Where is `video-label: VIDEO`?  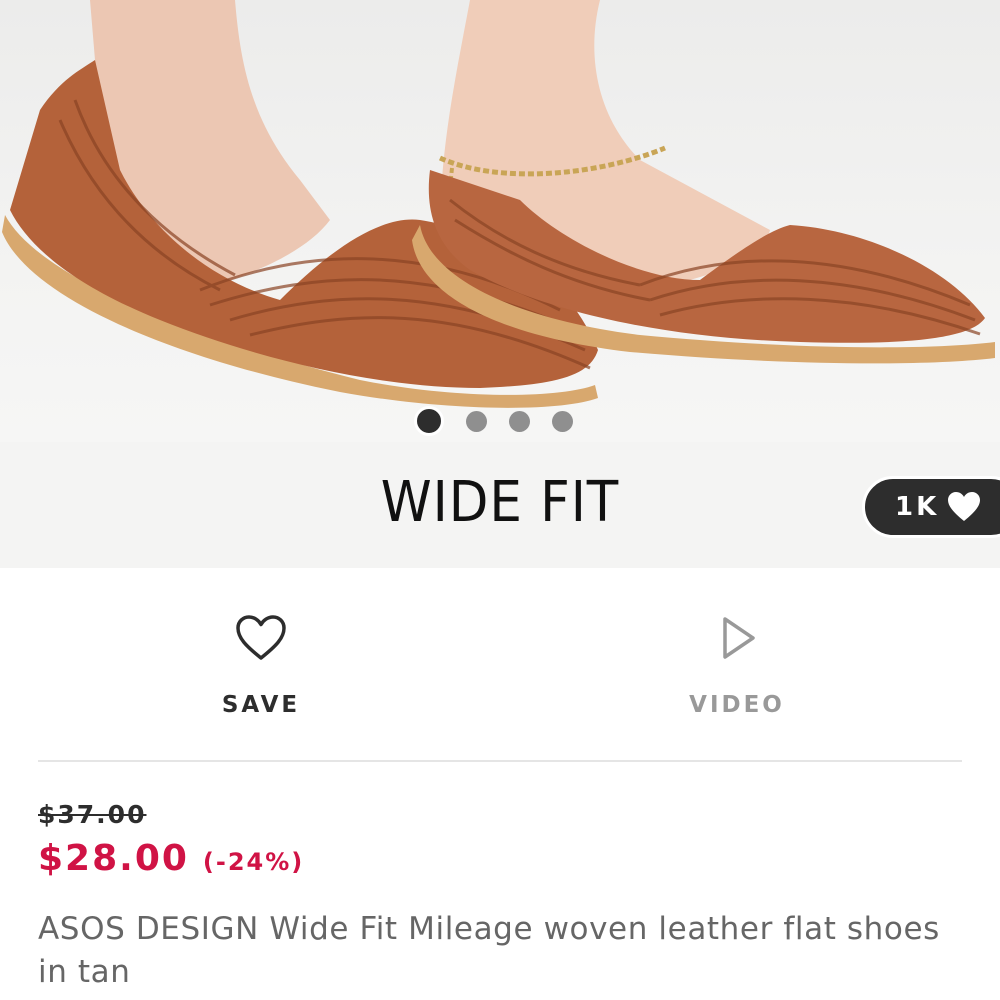 video-label: VIDEO is located at coordinates (737, 705).